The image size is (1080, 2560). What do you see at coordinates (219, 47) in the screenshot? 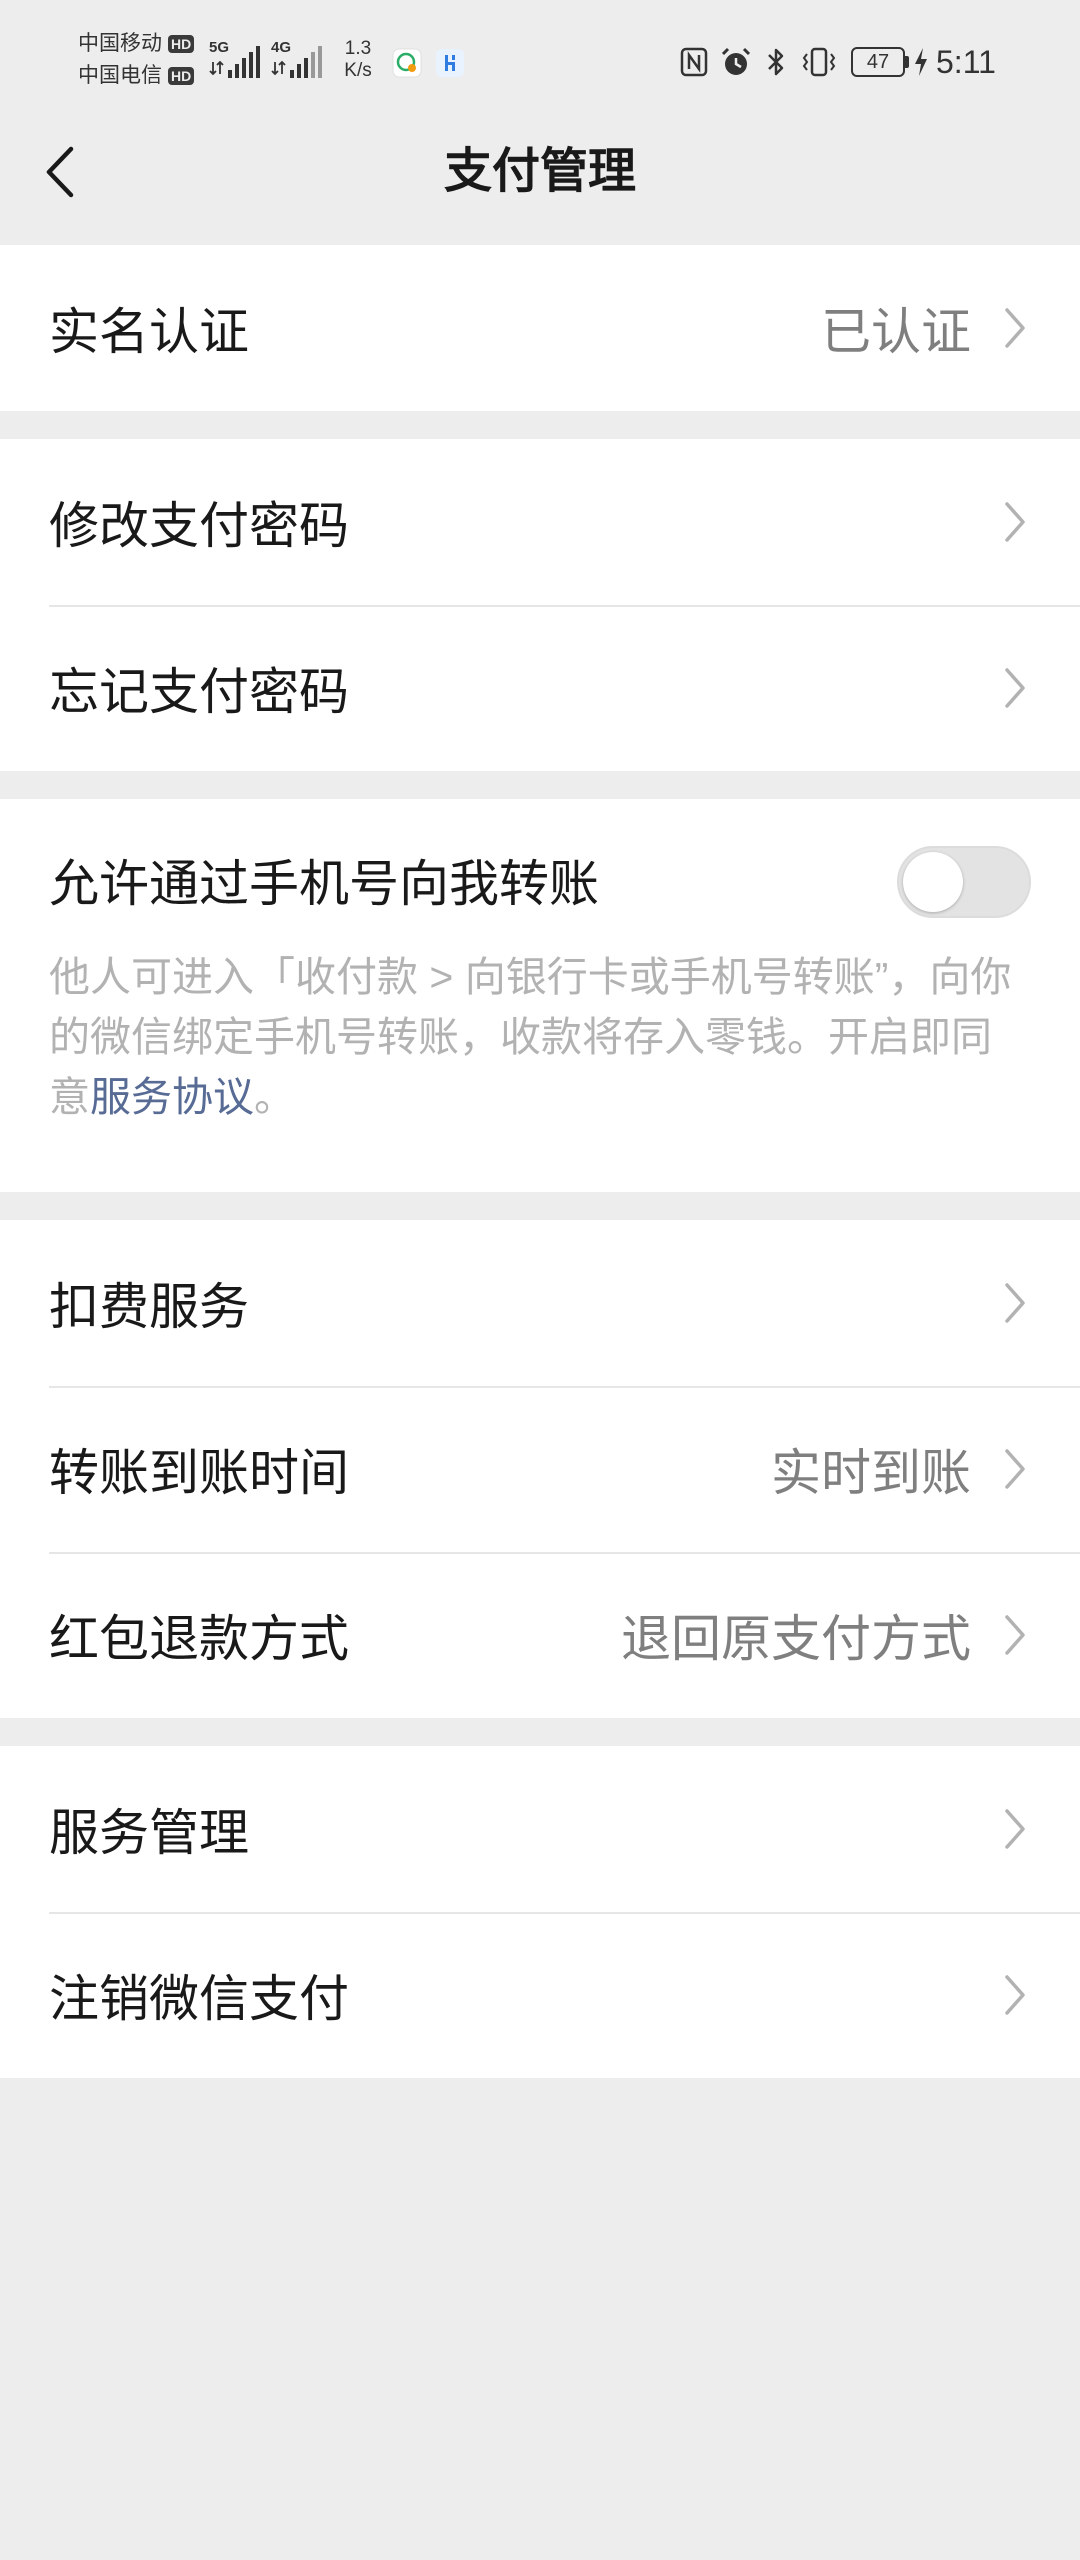
I see `network-type-label: 5G` at bounding box center [219, 47].